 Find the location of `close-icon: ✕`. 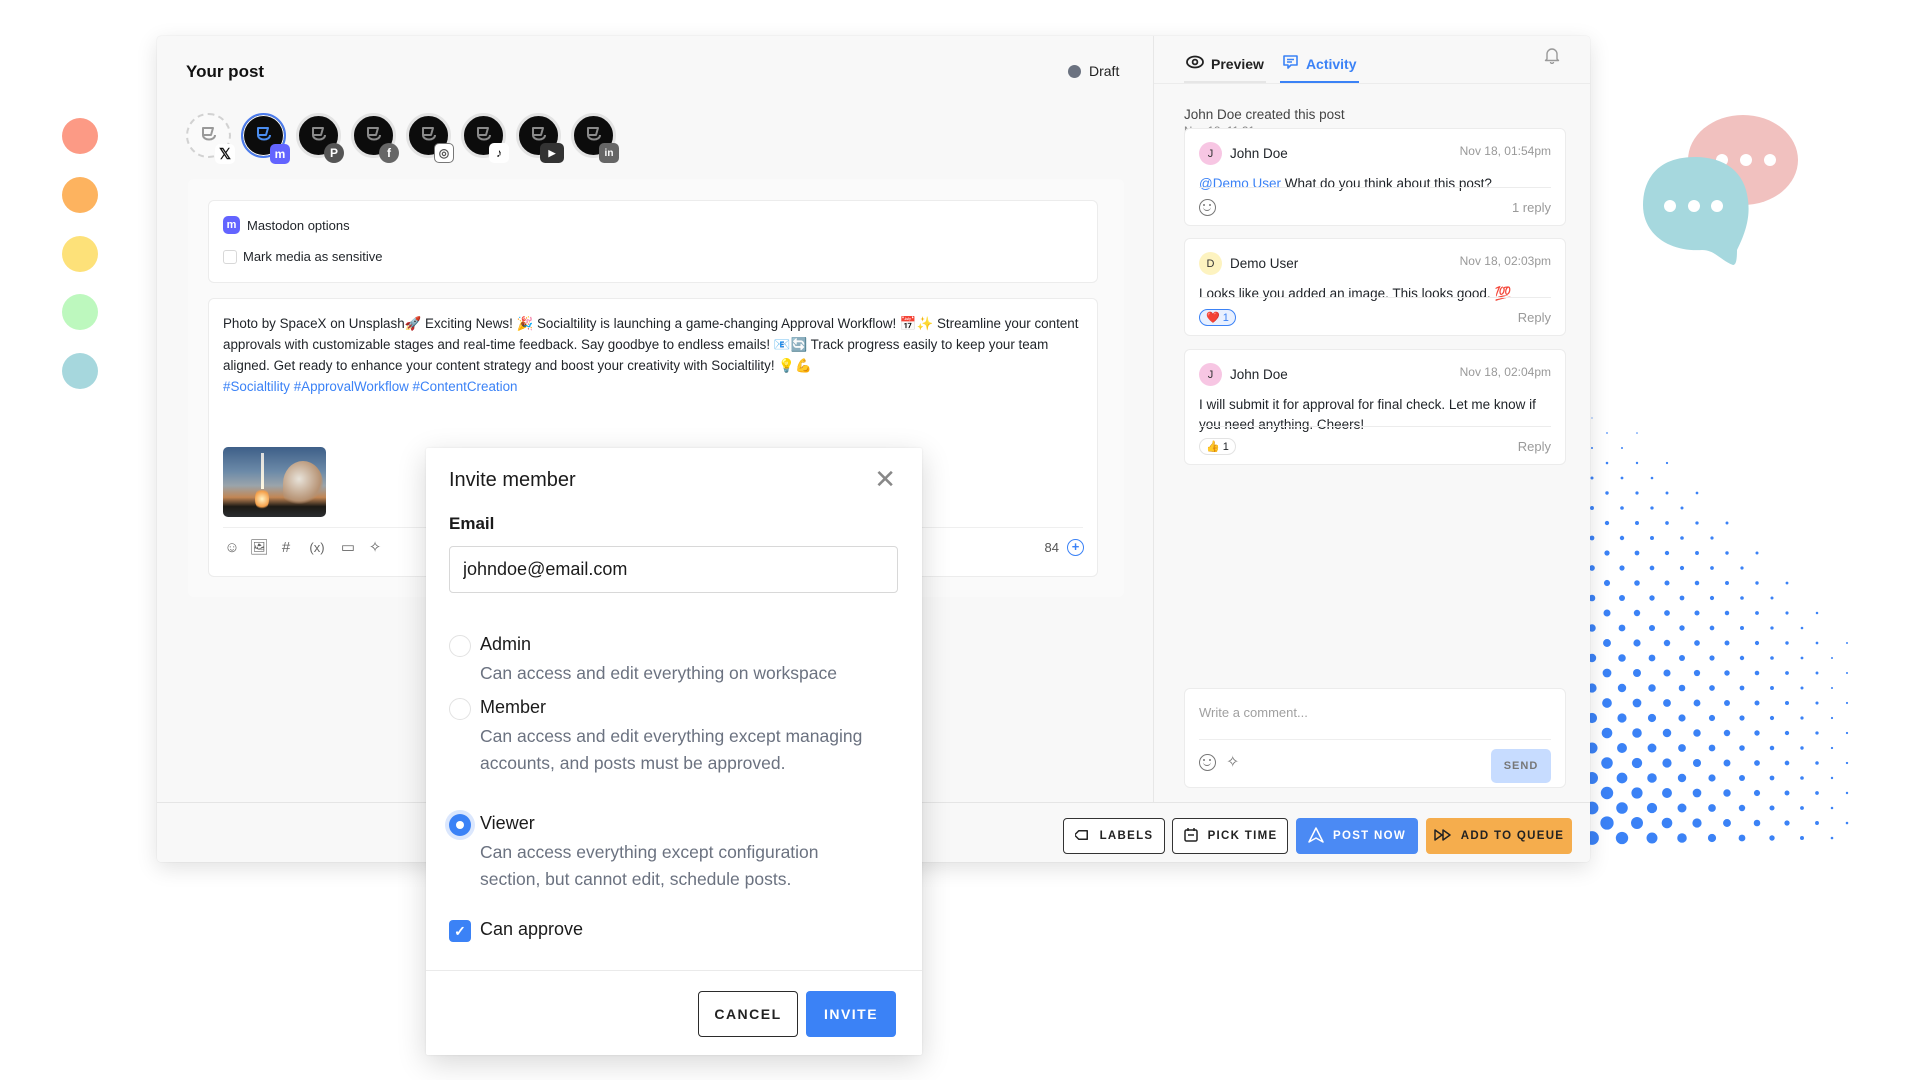

close-icon: ✕ is located at coordinates (885, 479).